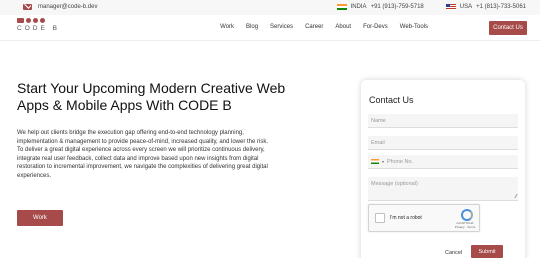 Image resolution: width=540 pixels, height=258 pixels. I want to click on contact-us-button: Contact Us, so click(508, 28).